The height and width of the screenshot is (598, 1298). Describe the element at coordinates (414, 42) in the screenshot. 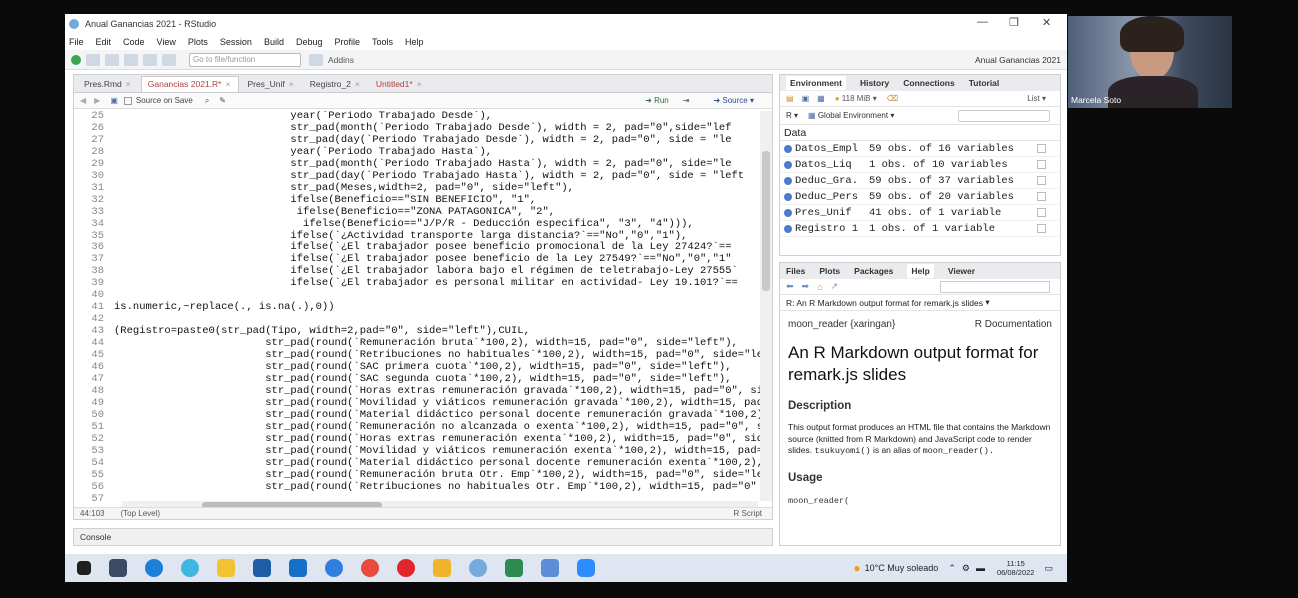

I see `menu-help: Help` at that location.